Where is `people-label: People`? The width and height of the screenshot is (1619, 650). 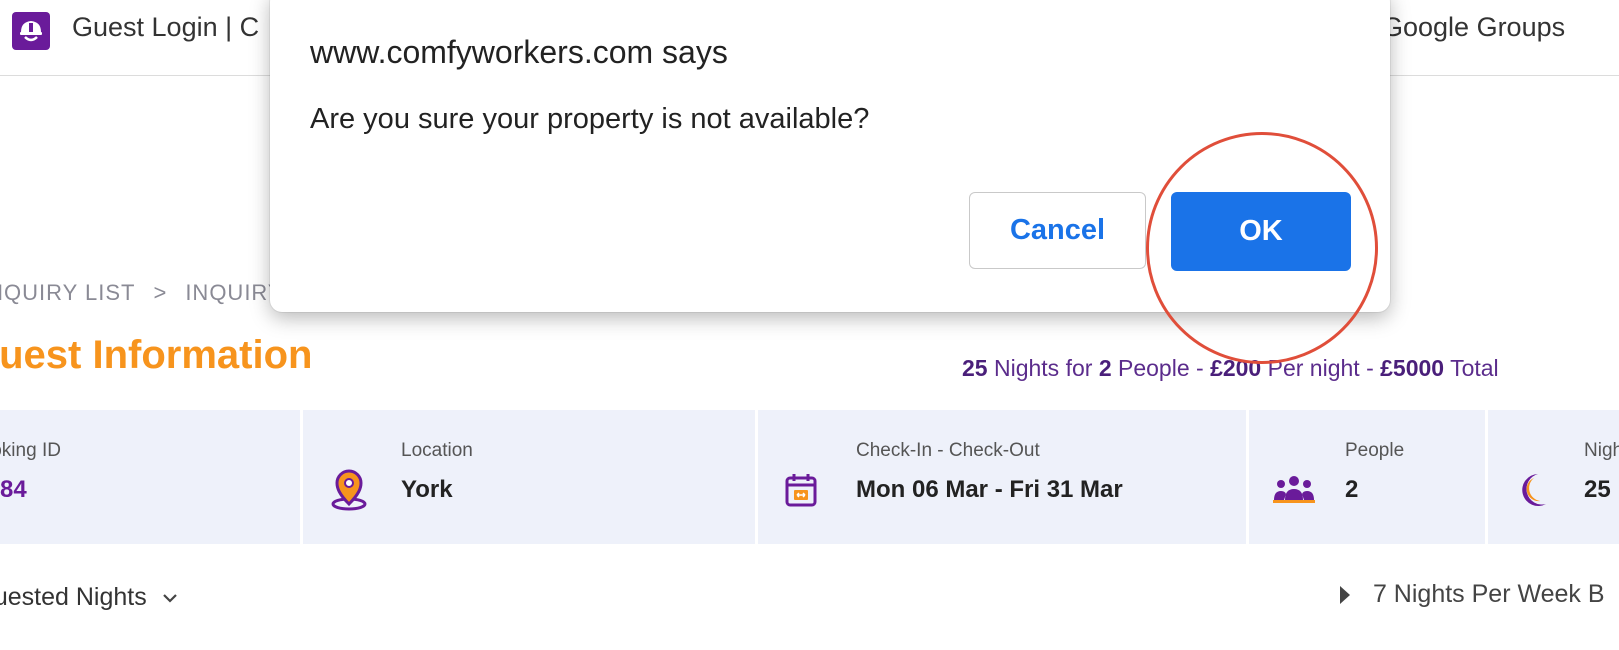 people-label: People is located at coordinates (1375, 450).